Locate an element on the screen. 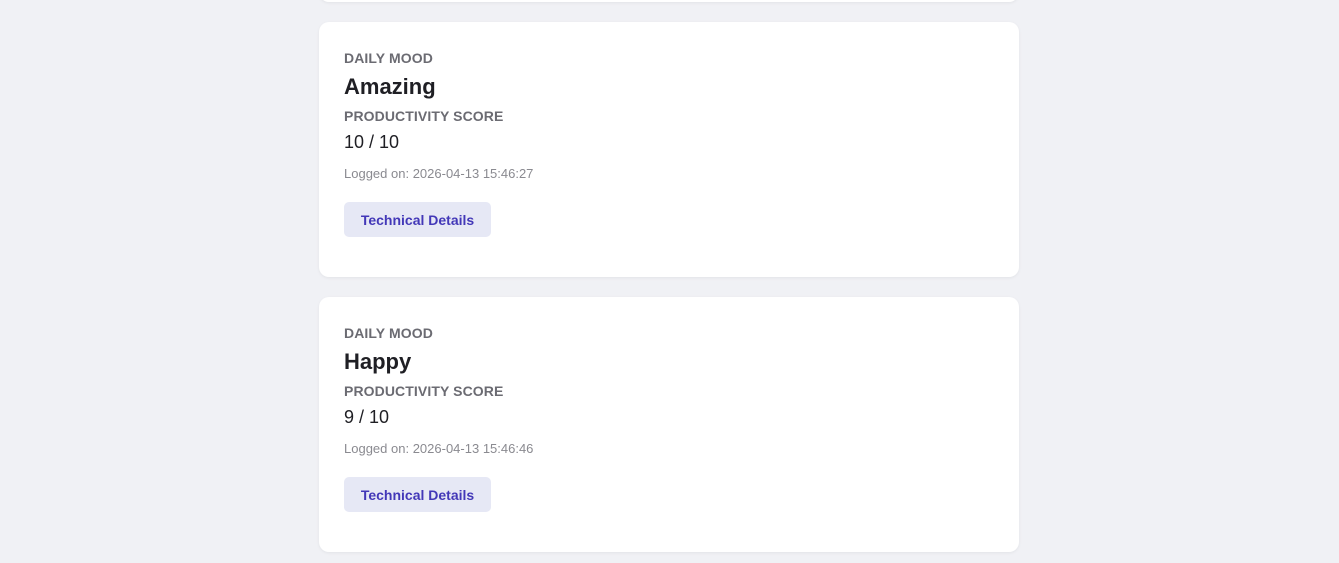 Image resolution: width=1339 pixels, height=563 pixels. logged-datetime: 2026-04-13 15:46:27 is located at coordinates (473, 173).